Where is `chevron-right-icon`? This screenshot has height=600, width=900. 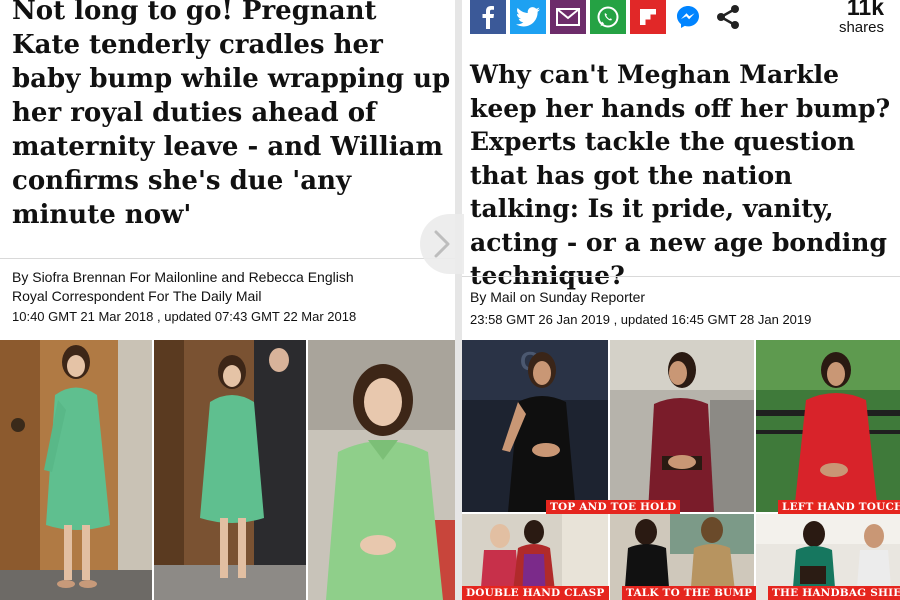 chevron-right-icon is located at coordinates (442, 244).